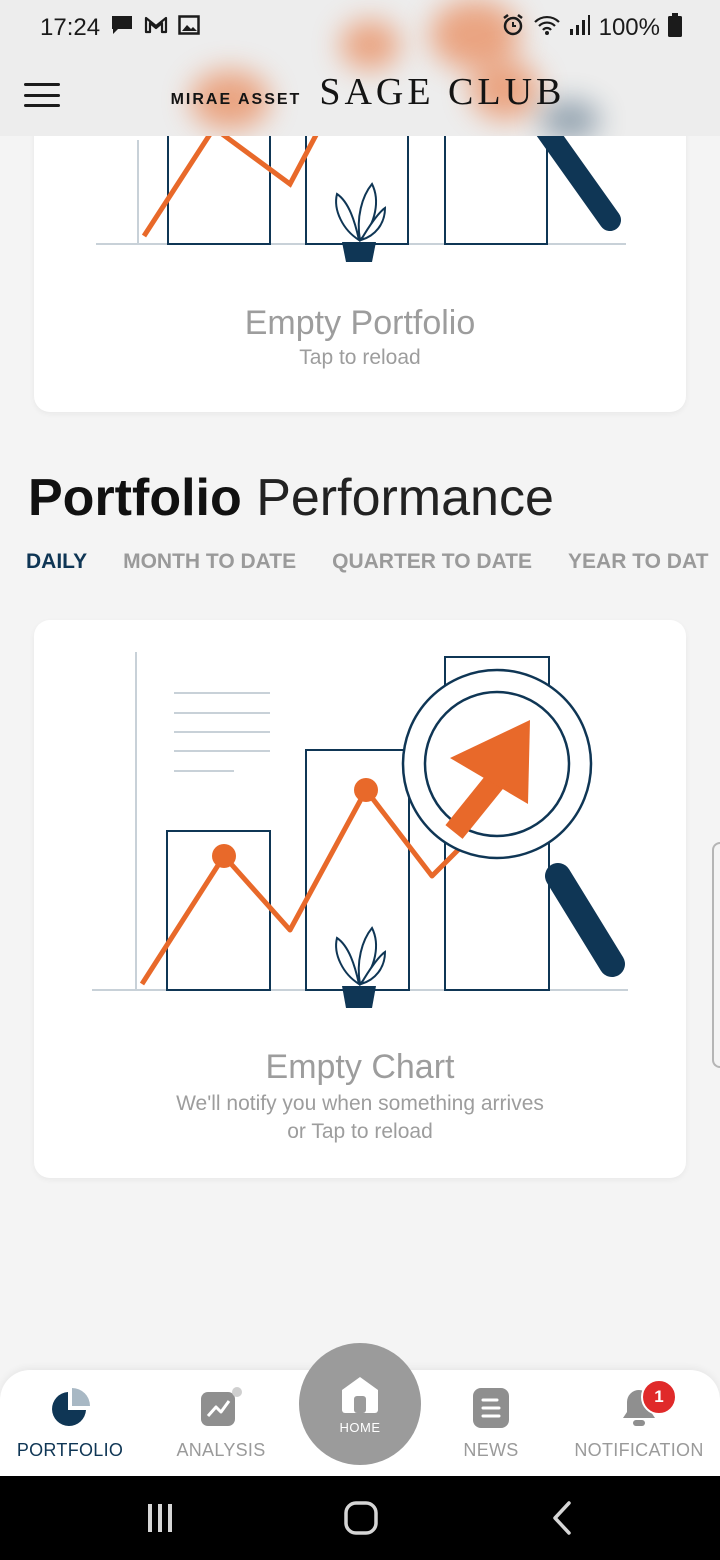 This screenshot has width=720, height=1560. What do you see at coordinates (405, 498) in the screenshot?
I see `section-title-light: Performance` at bounding box center [405, 498].